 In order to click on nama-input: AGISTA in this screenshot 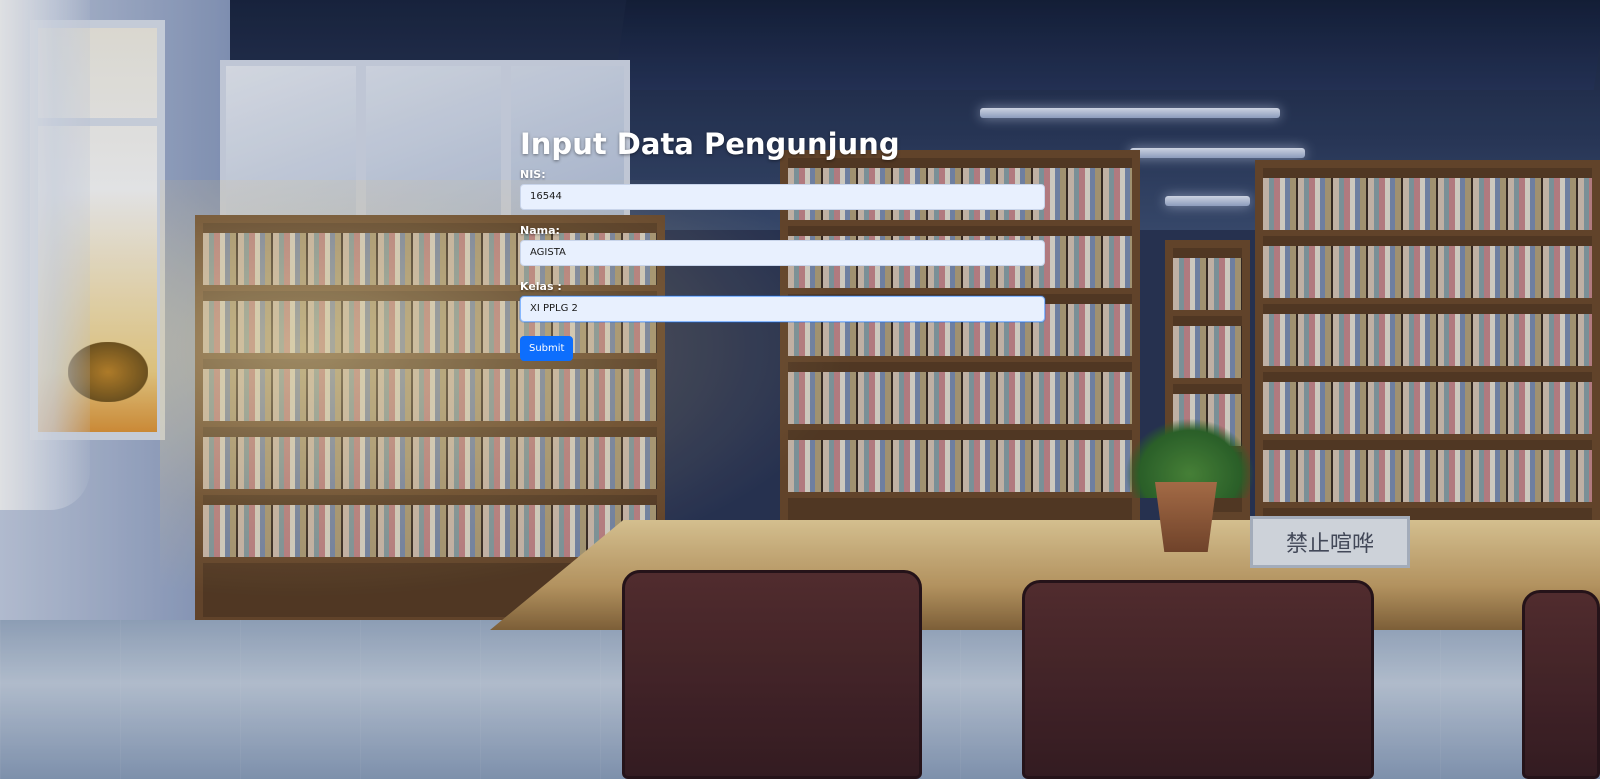, I will do `click(782, 253)`.